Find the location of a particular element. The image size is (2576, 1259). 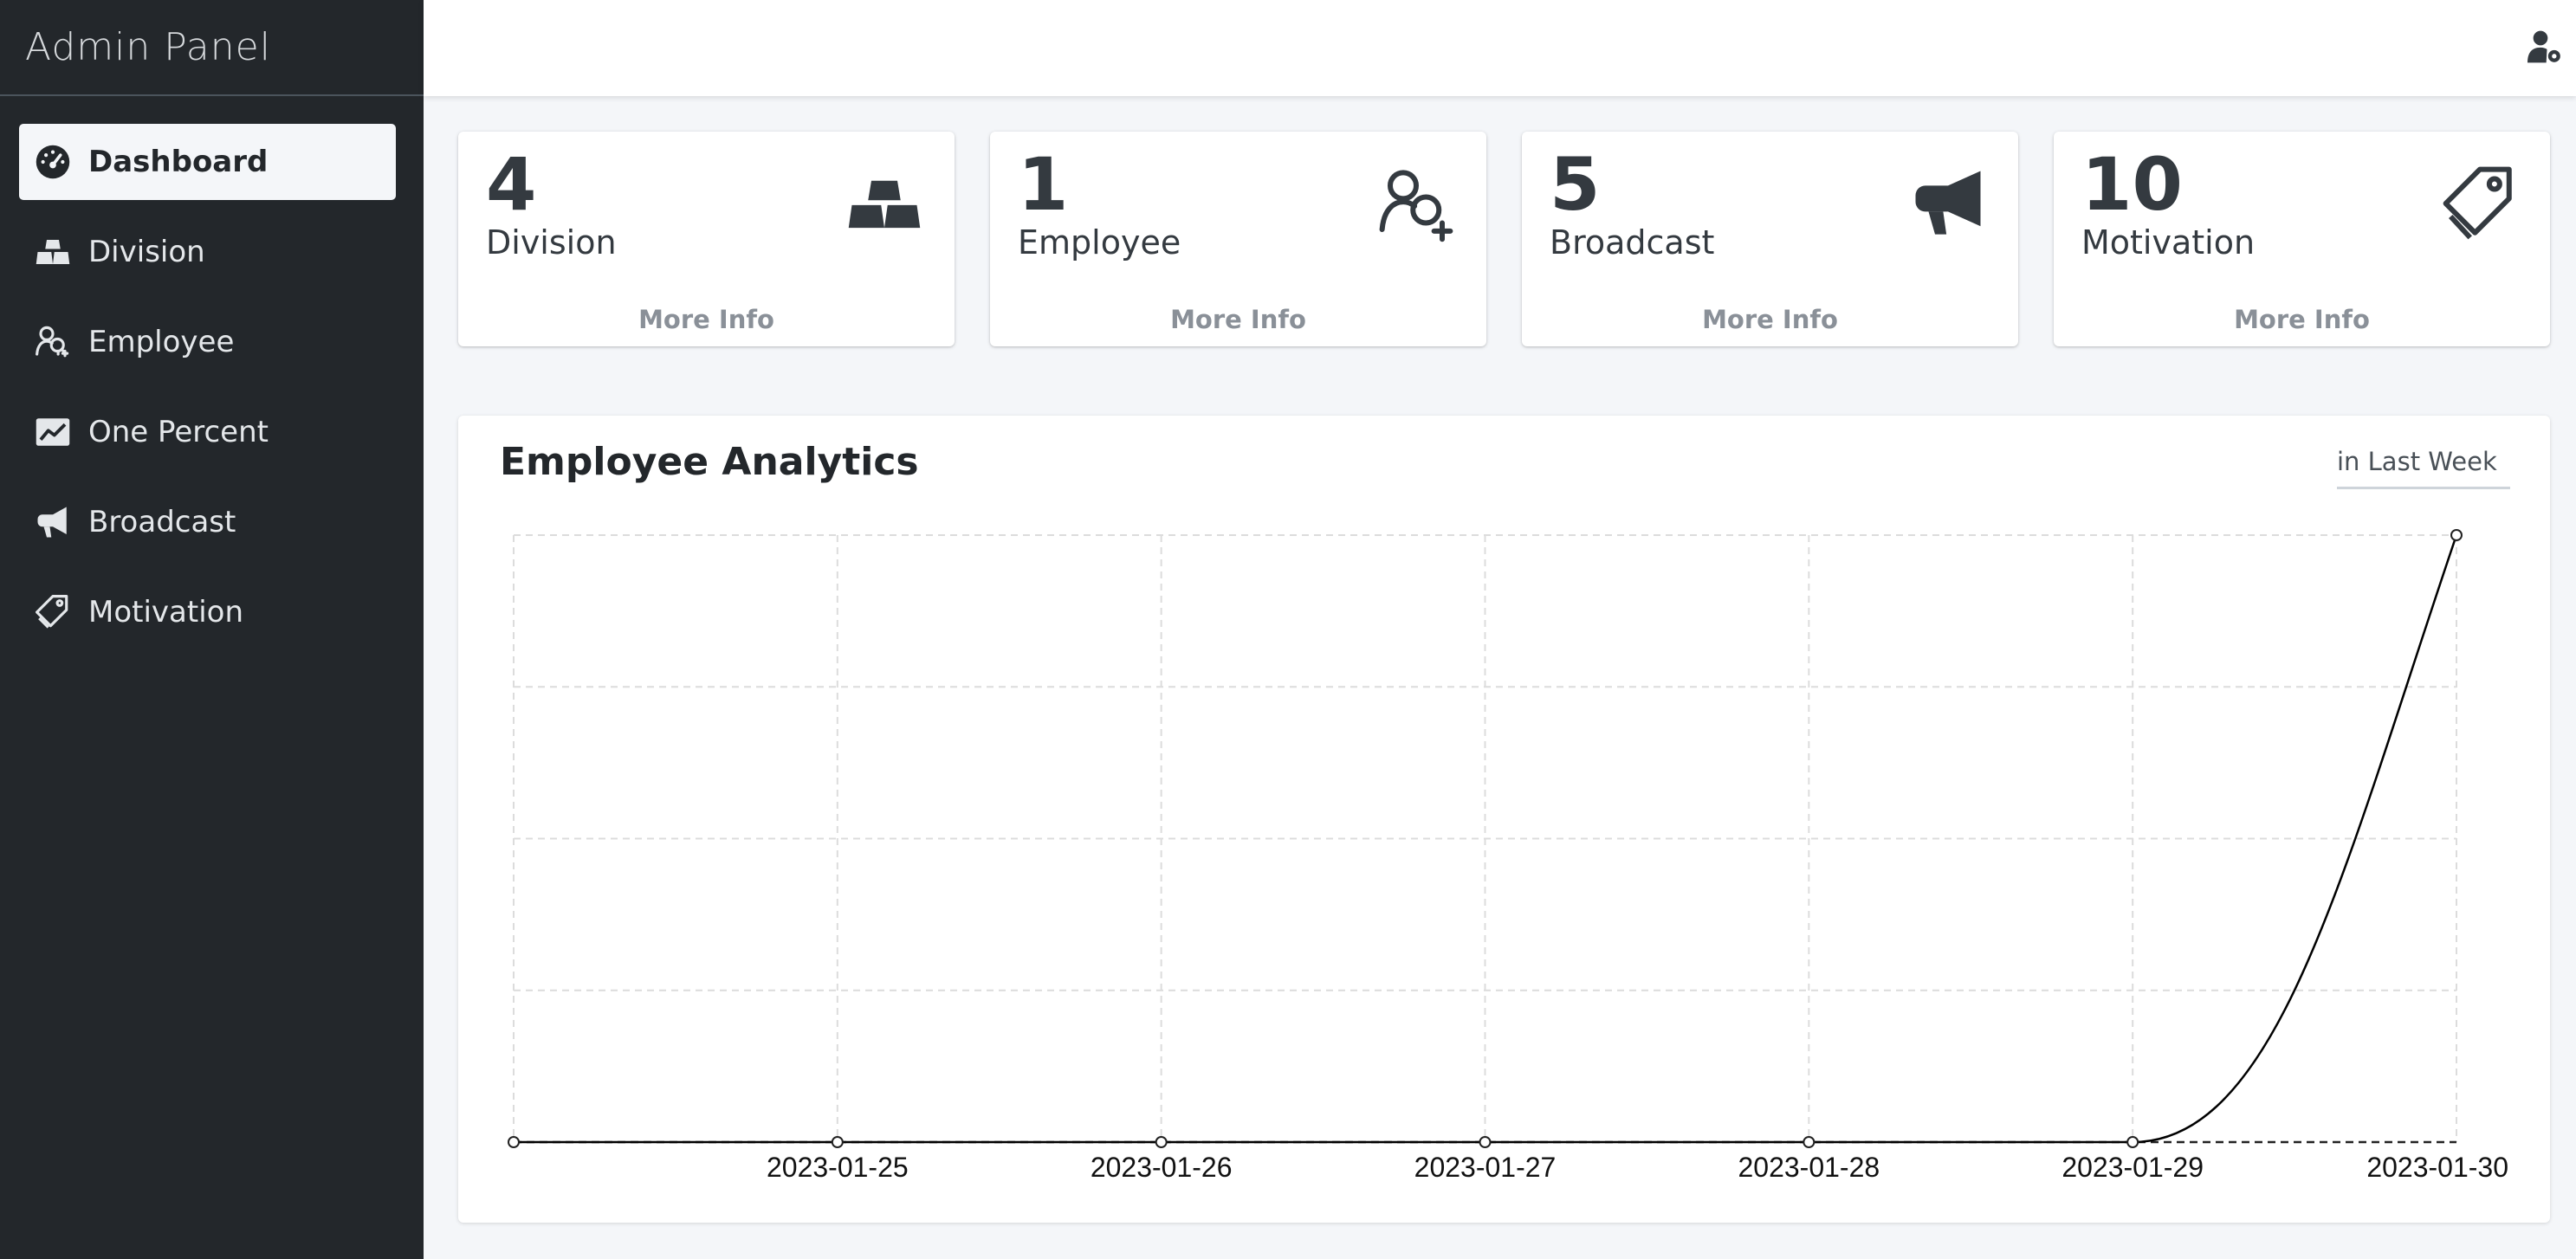

sidebar-item-label: Division is located at coordinates (146, 252).